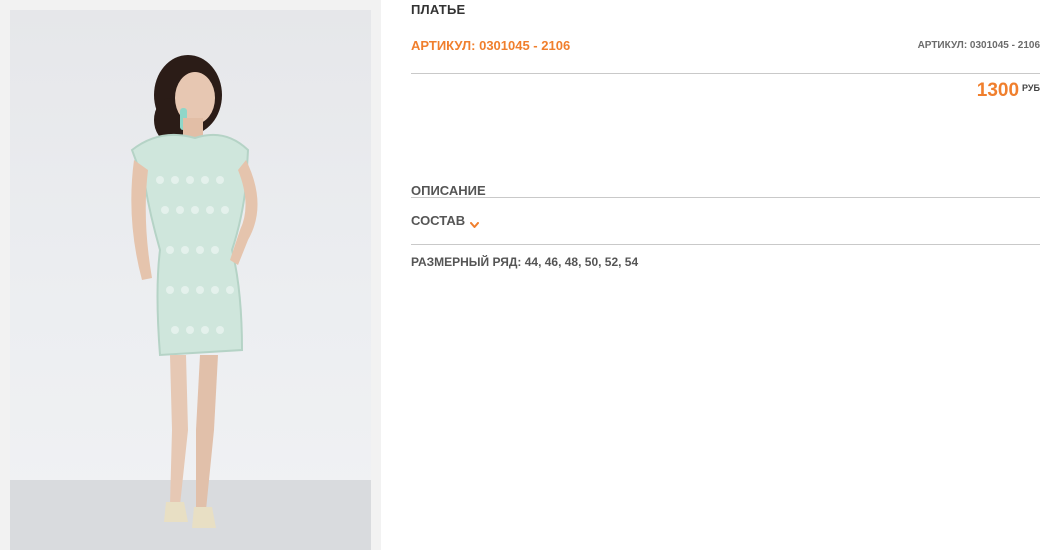 The height and width of the screenshot is (550, 1055). I want to click on composition-label: СОСТАВ, so click(438, 220).